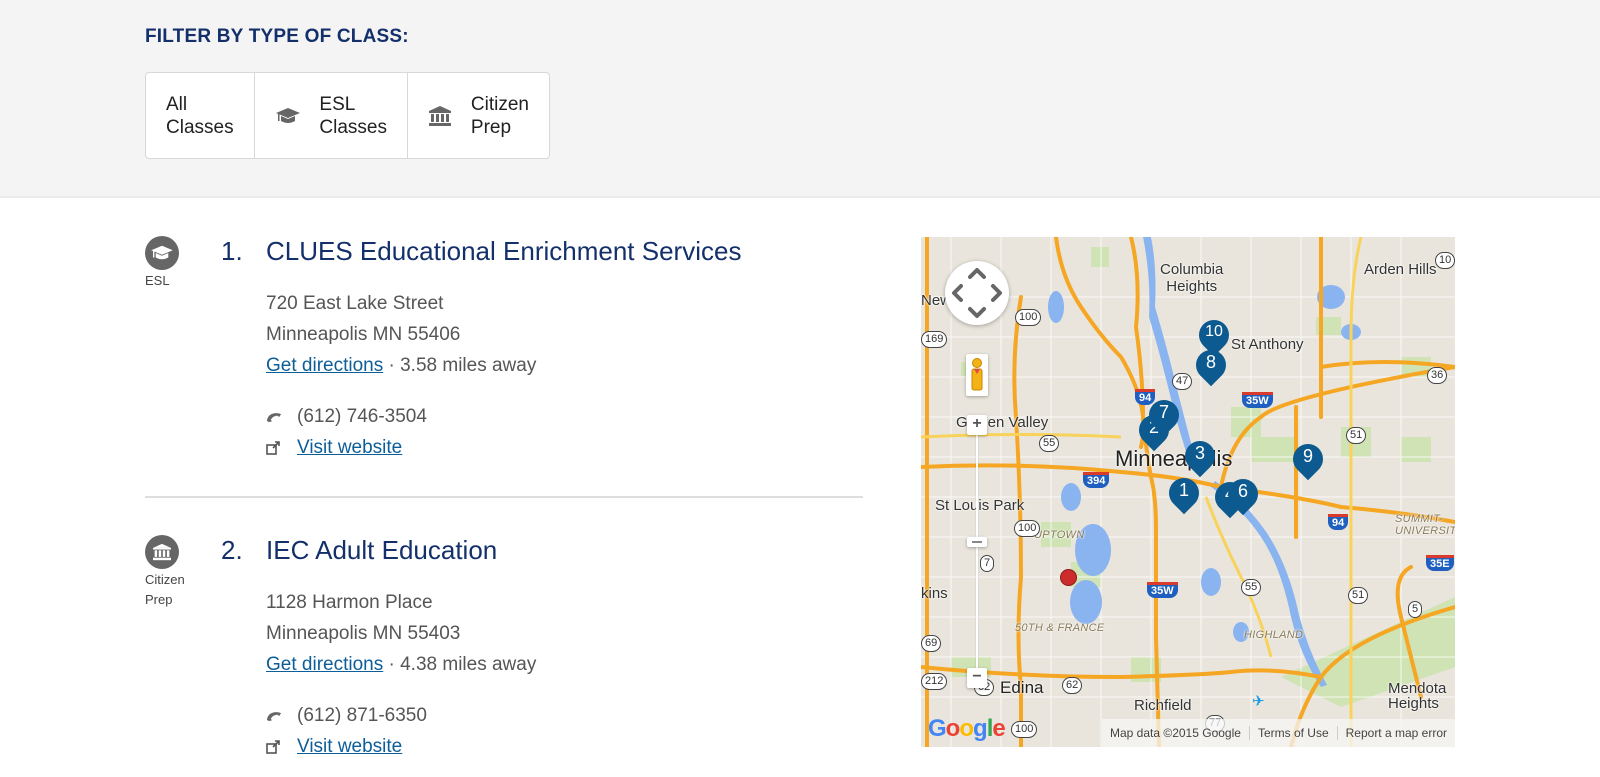  Describe the element at coordinates (1338, 522) in the screenshot. I see `interstate-shield: 94` at that location.